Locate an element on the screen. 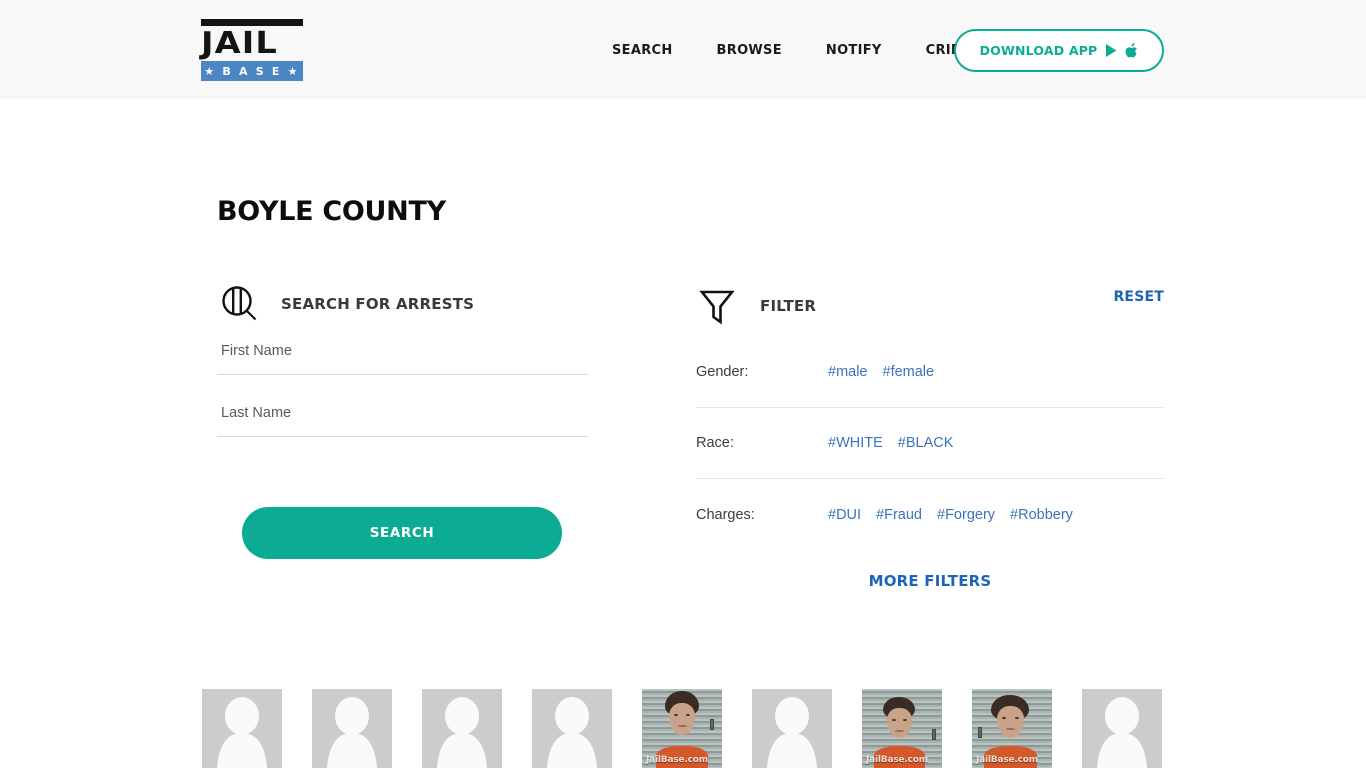 The width and height of the screenshot is (1366, 768). magnifier-jailbars-icon is located at coordinates (239, 303).